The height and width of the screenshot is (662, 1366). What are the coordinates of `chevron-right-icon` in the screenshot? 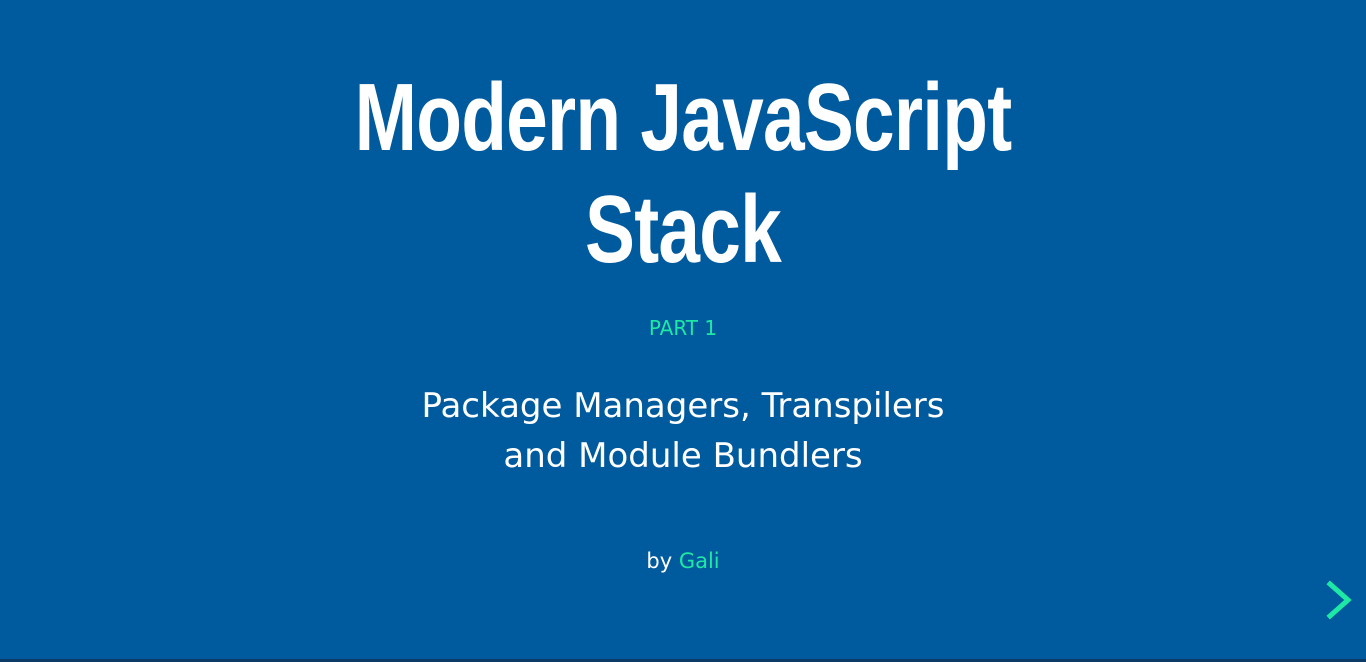 It's located at (1339, 600).